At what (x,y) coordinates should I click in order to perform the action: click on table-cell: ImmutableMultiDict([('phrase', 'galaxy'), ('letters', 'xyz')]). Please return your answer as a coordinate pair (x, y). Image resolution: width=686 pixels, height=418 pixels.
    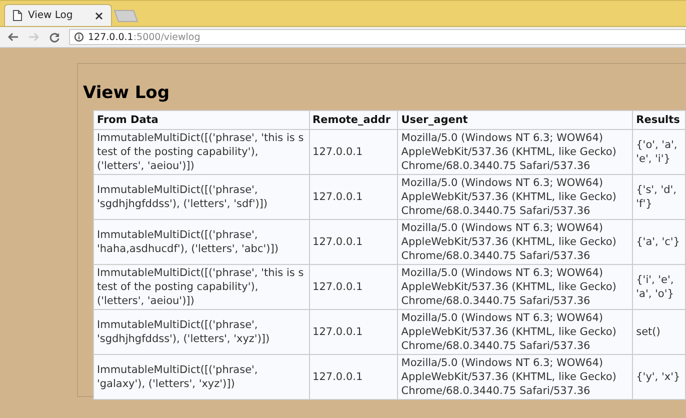
    Looking at the image, I should click on (202, 377).